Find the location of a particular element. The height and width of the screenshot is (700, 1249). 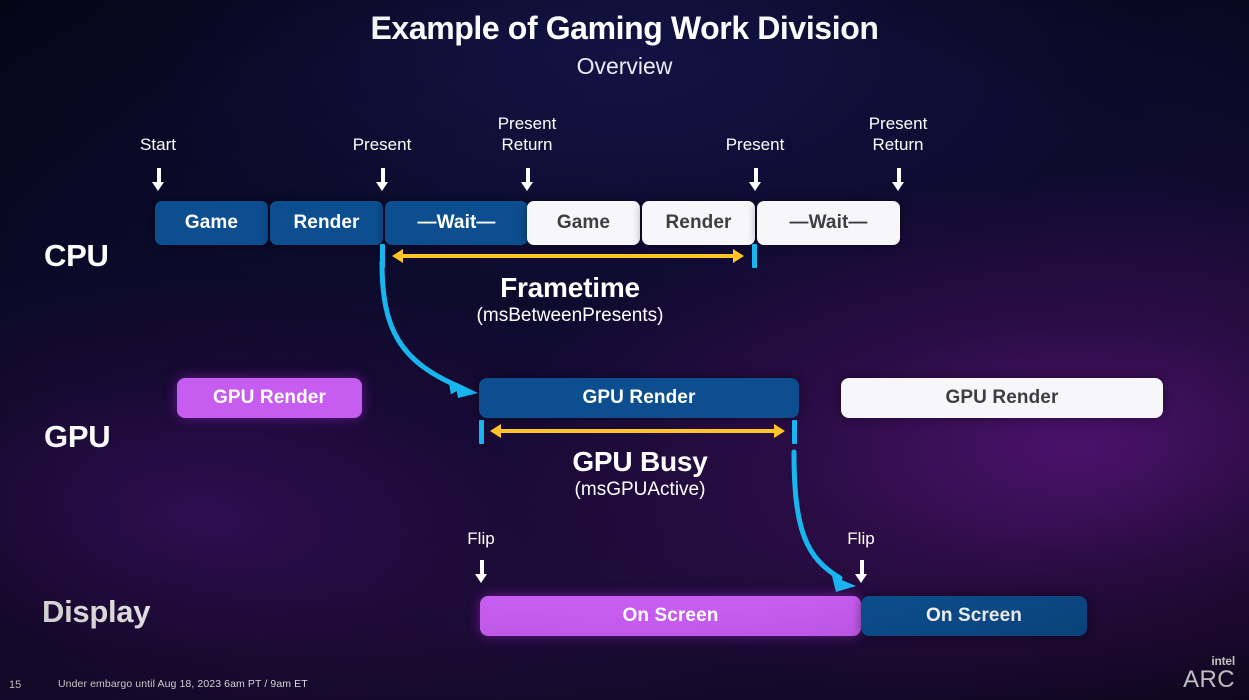

cpu-block-wait-2: —Wait— is located at coordinates (828, 223).